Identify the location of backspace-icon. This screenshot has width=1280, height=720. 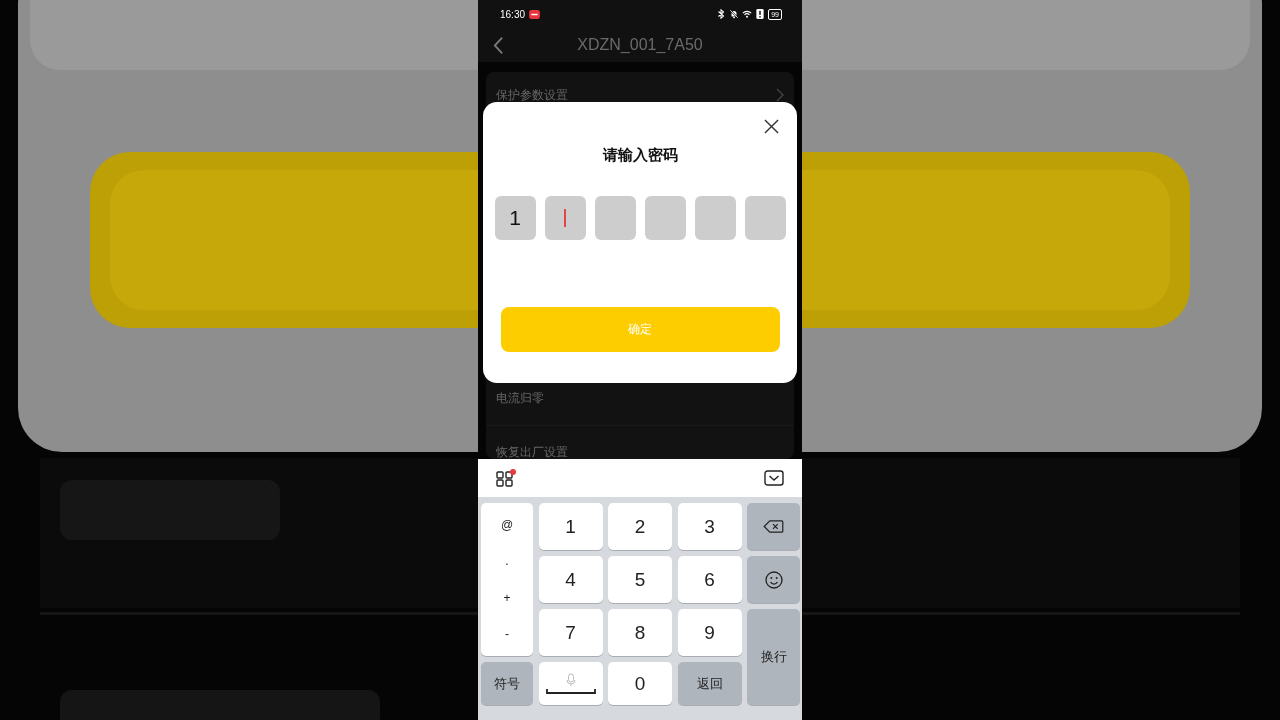
(773, 526).